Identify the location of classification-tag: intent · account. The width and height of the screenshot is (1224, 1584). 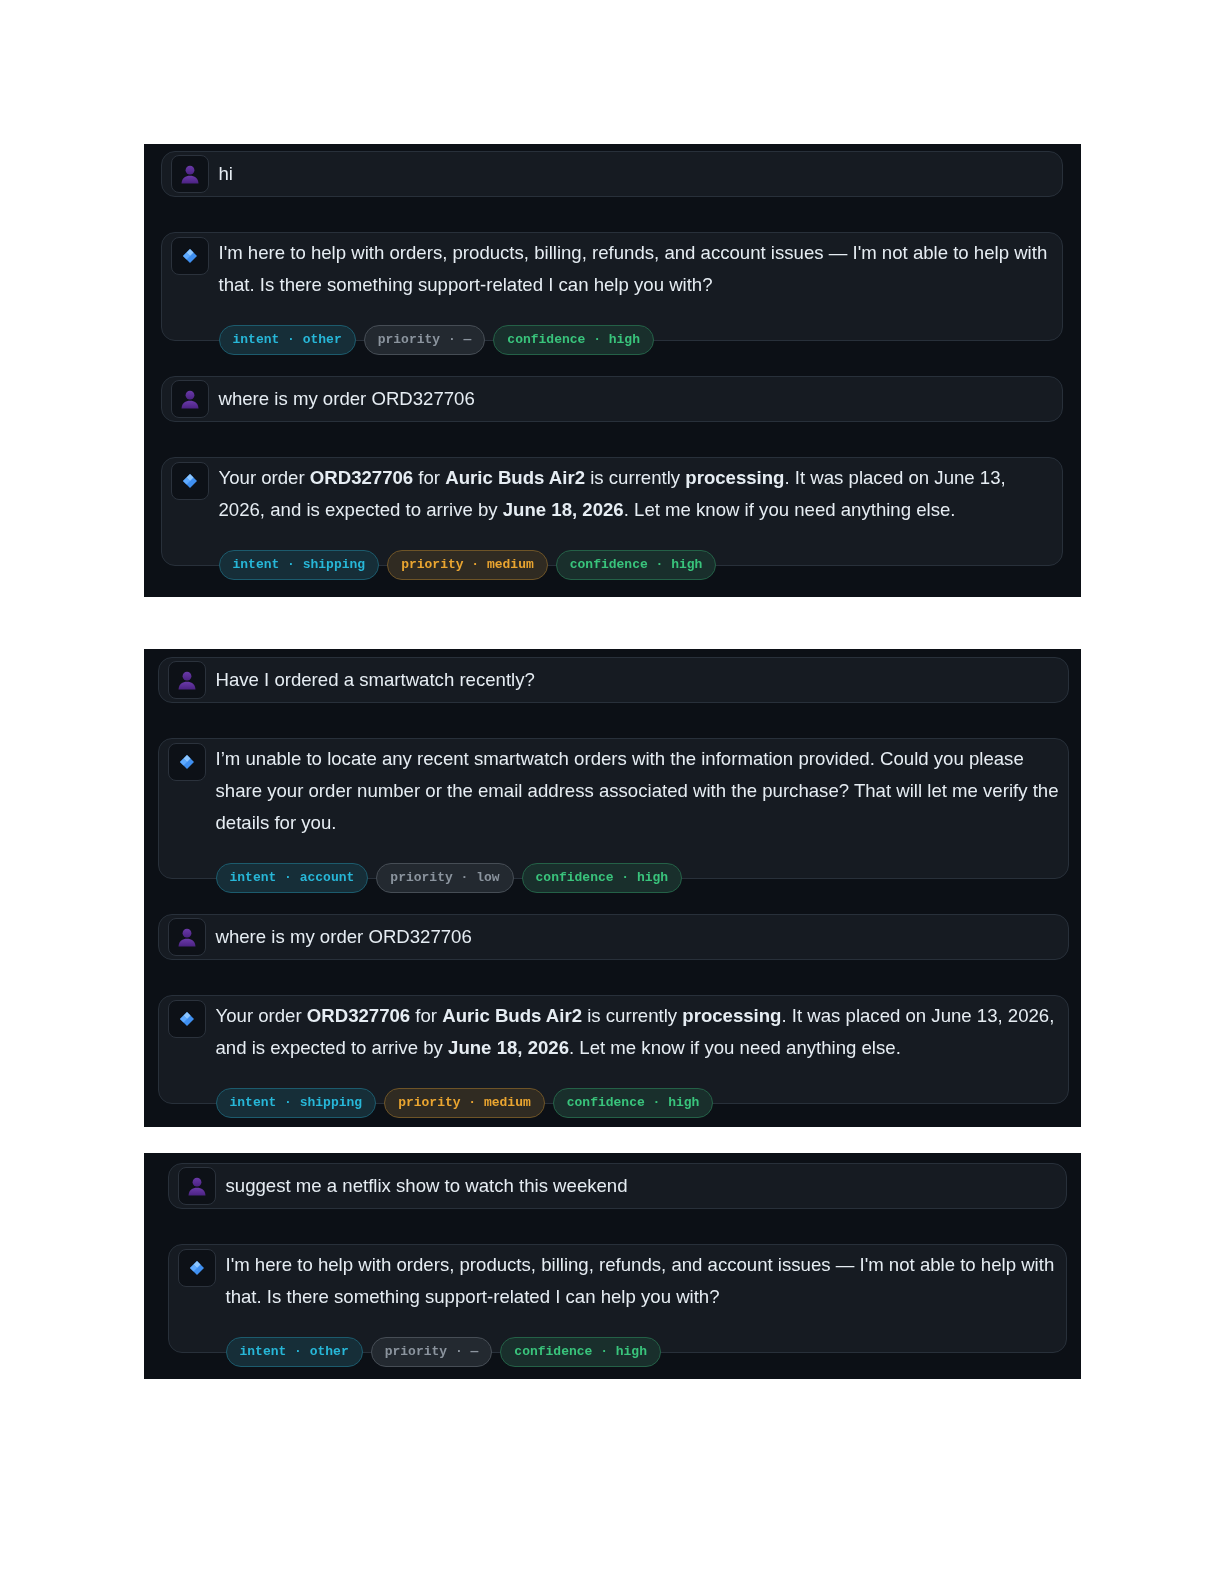
(292, 878).